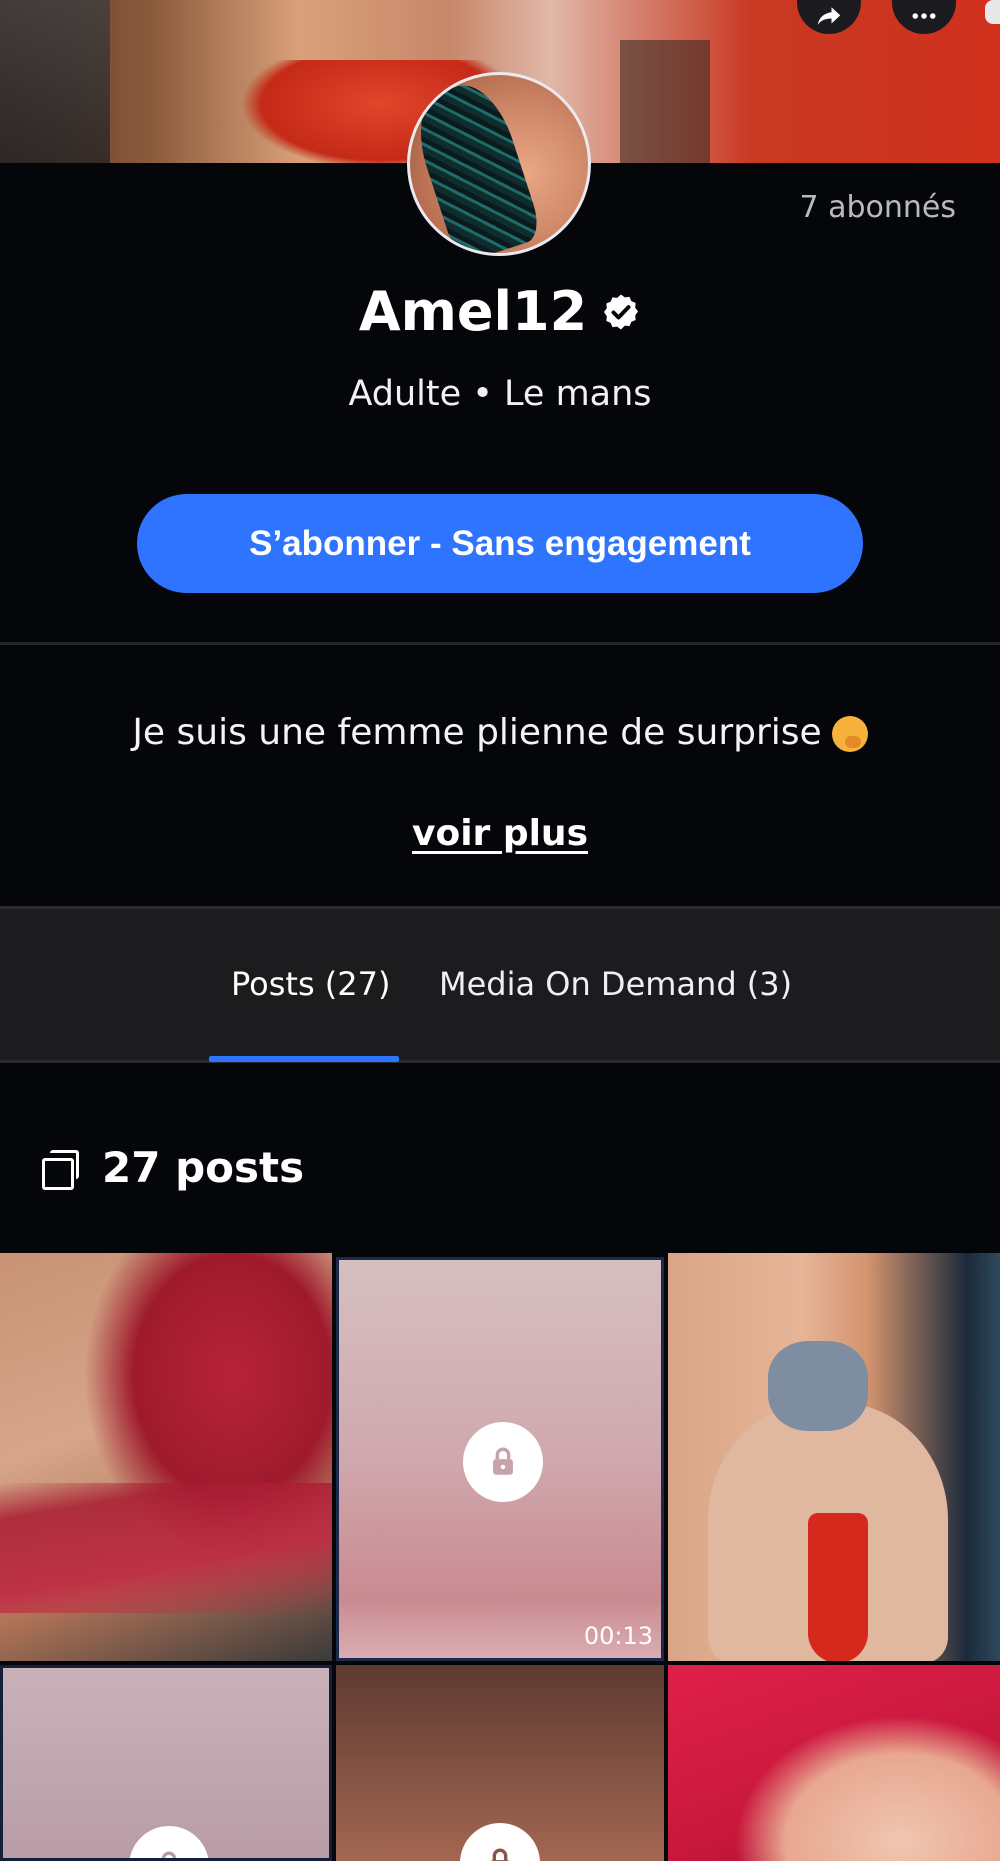 The image size is (1000, 1861). Describe the element at coordinates (500, 833) in the screenshot. I see `see-more-link: voir plus` at that location.